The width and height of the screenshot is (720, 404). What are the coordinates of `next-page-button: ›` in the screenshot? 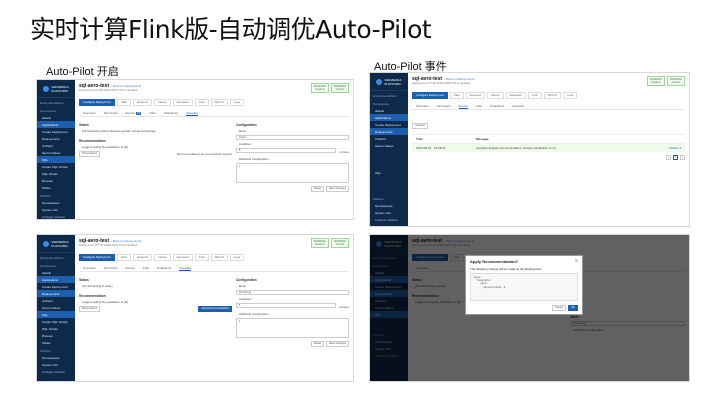 It's located at (682, 157).